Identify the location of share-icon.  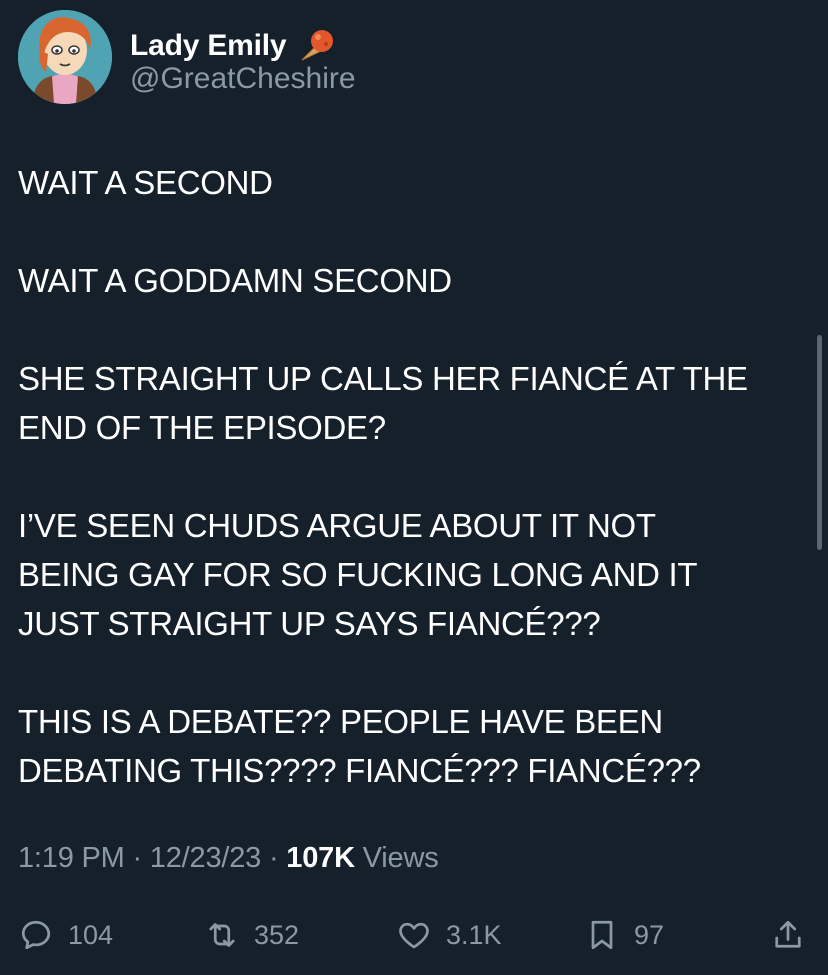
(788, 934).